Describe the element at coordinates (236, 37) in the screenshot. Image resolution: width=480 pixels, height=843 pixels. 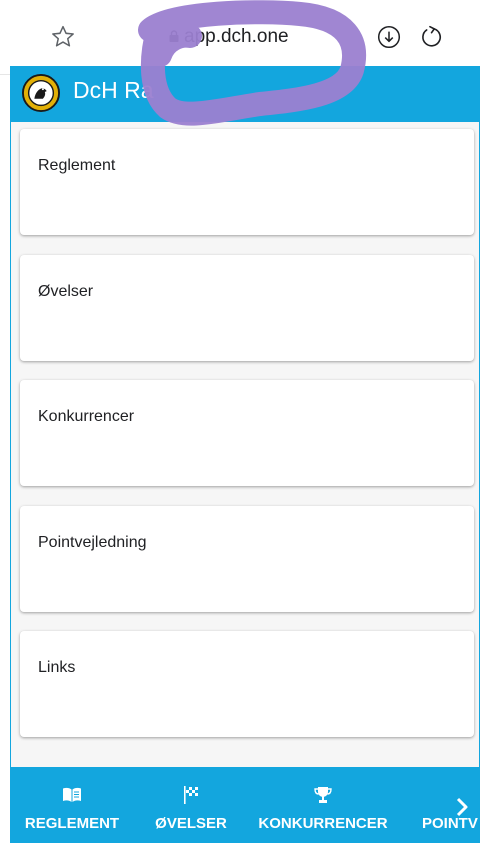
I see `url-text: app.dch.one` at that location.